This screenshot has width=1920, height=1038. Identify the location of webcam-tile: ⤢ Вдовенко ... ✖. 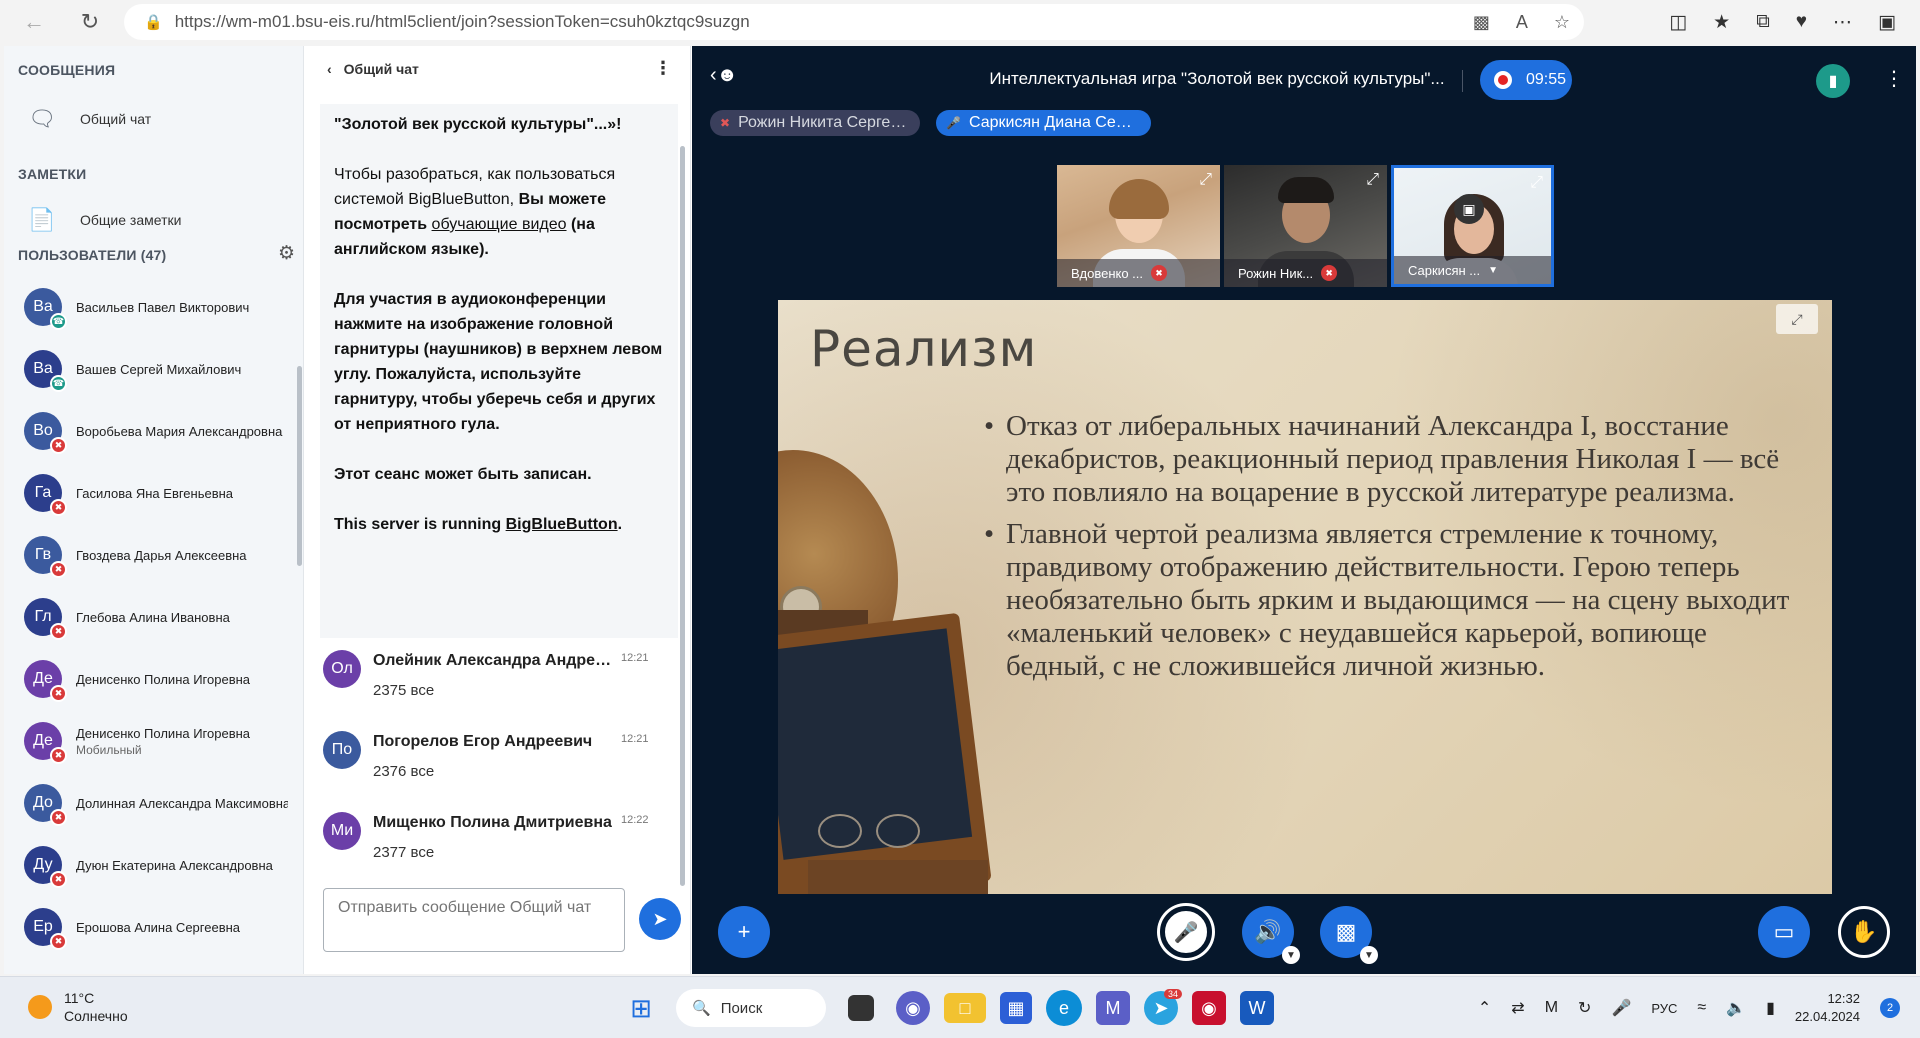
(1138, 226).